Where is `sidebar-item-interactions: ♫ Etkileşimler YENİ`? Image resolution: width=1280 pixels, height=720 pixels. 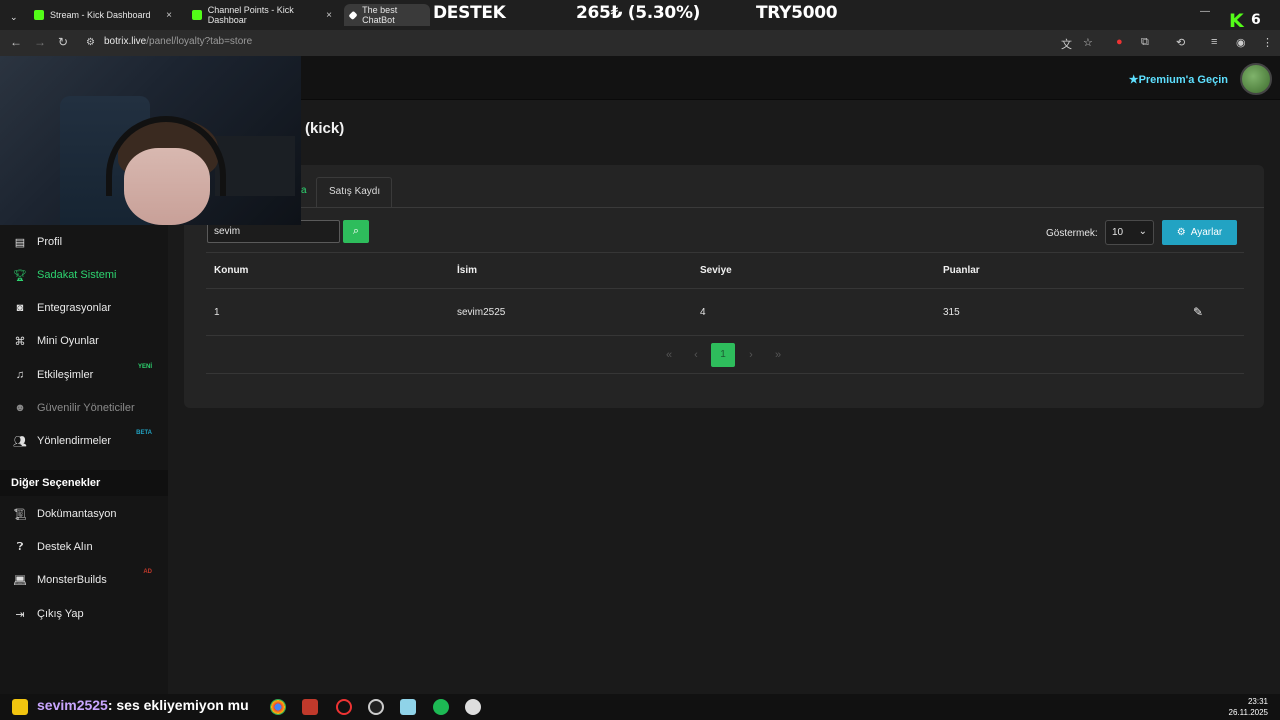 sidebar-item-interactions: ♫ Etkileşimler YENİ is located at coordinates (87, 374).